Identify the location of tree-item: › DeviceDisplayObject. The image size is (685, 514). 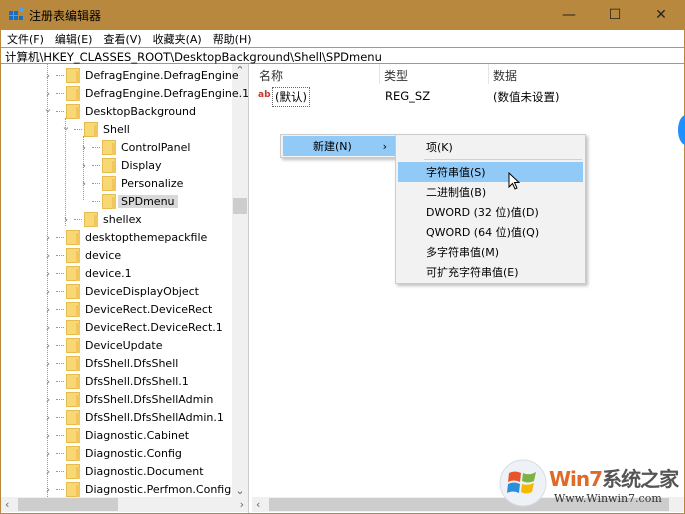
(120, 291).